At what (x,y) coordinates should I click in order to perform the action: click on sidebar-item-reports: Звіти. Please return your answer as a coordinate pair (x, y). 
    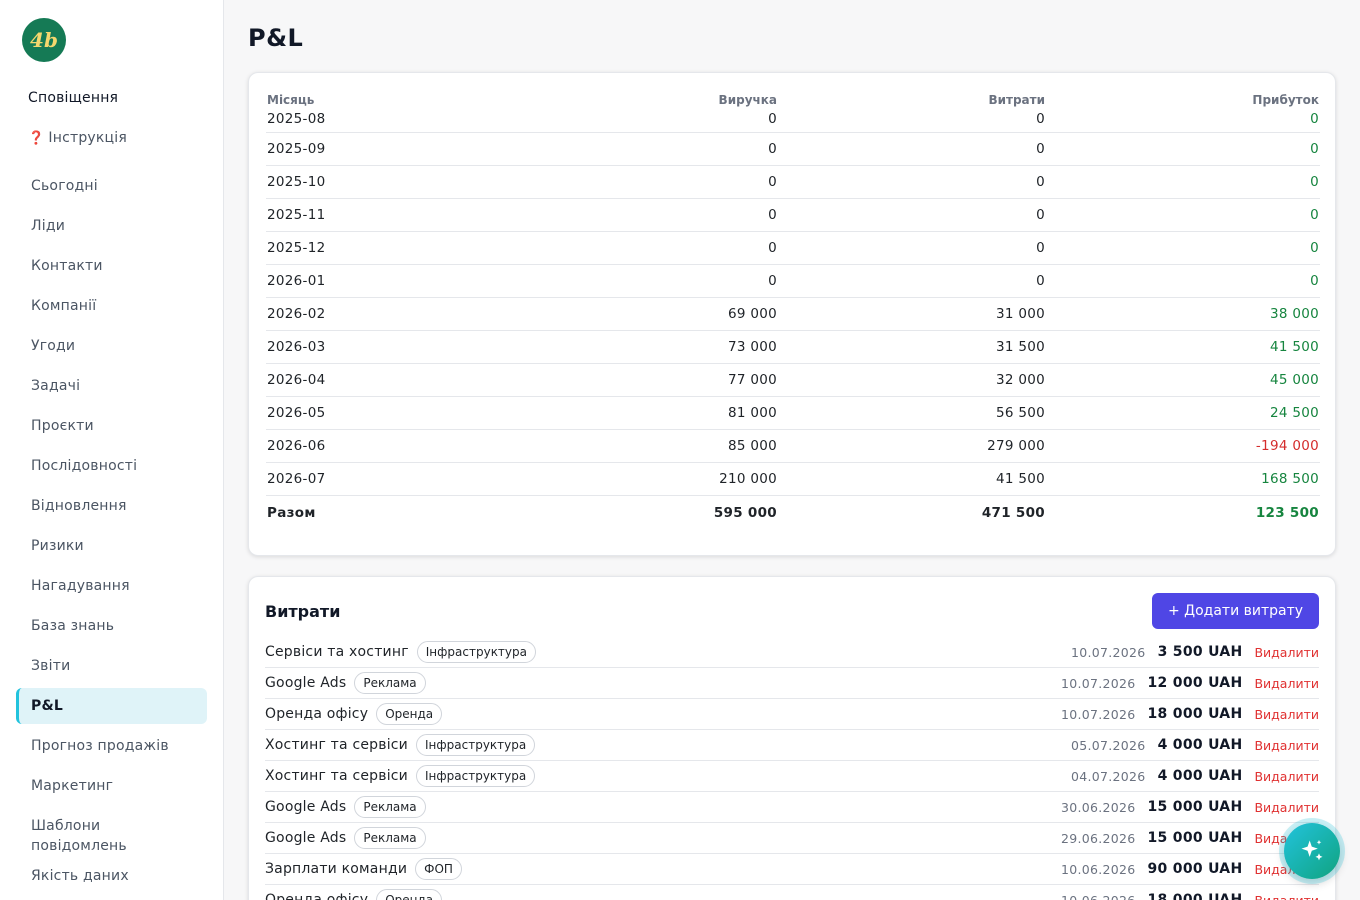
    Looking at the image, I should click on (111, 666).